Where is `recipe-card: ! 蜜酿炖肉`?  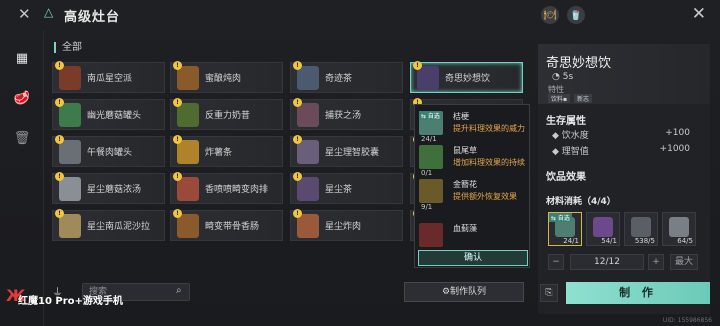 recipe-card: ! 蜜酿炖肉 is located at coordinates (226, 77).